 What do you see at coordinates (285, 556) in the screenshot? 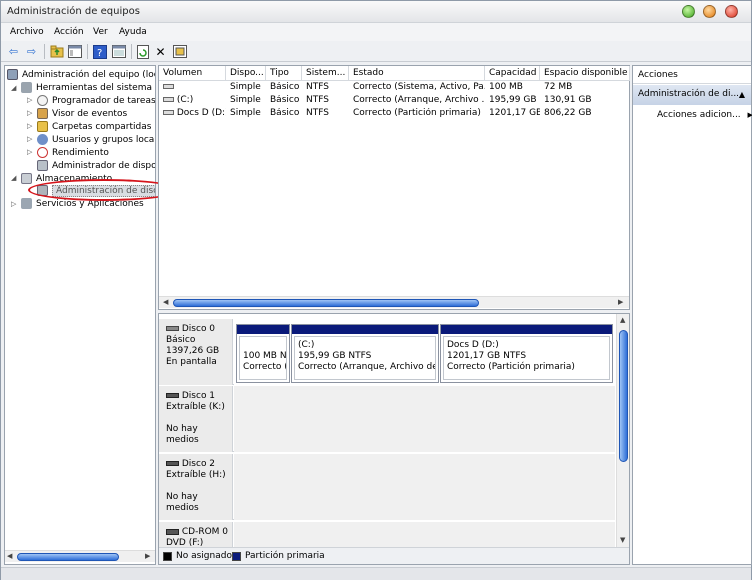
I see `legend-primary: Partición primaria` at bounding box center [285, 556].